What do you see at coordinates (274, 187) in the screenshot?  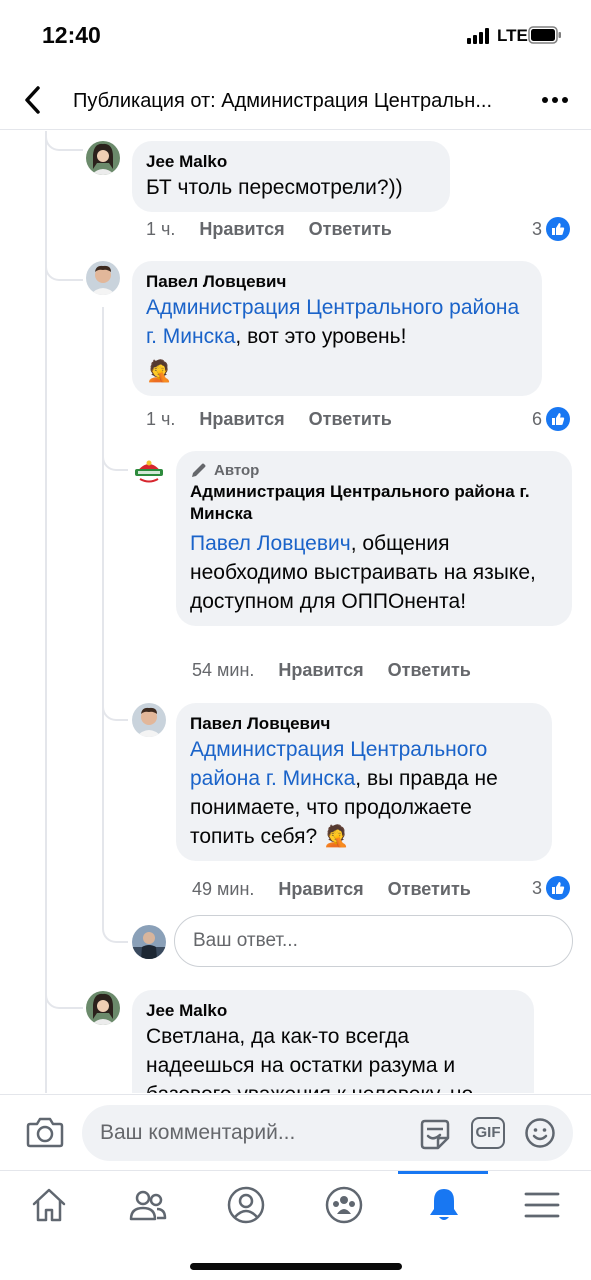 I see `comment-text: БТ чтоль пересмотрели?))` at bounding box center [274, 187].